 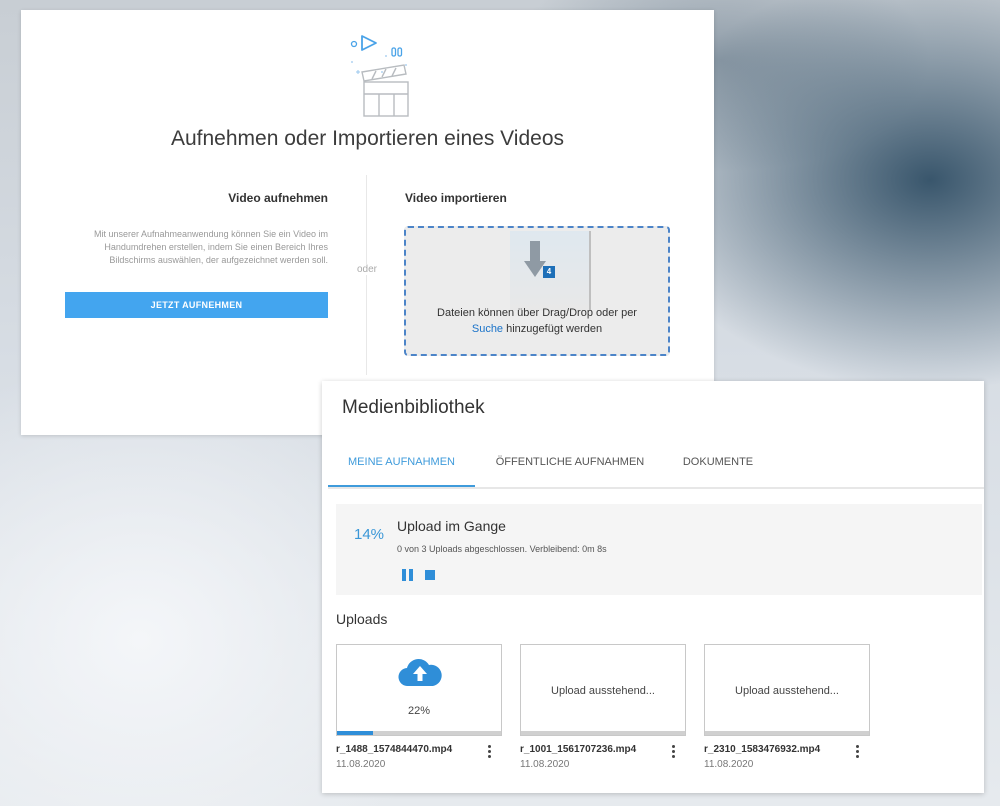 I want to click on upload-progress-fill, so click(x=355, y=733).